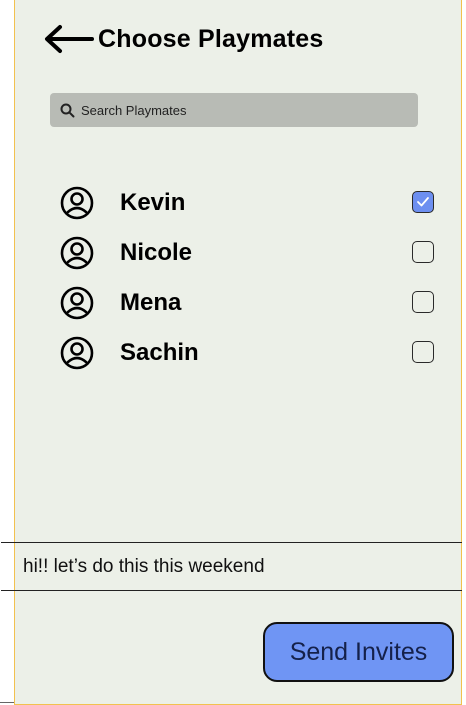 This screenshot has height=705, width=466. Describe the element at coordinates (144, 566) in the screenshot. I see `message-text: hi!! let’s do this this weekend` at that location.